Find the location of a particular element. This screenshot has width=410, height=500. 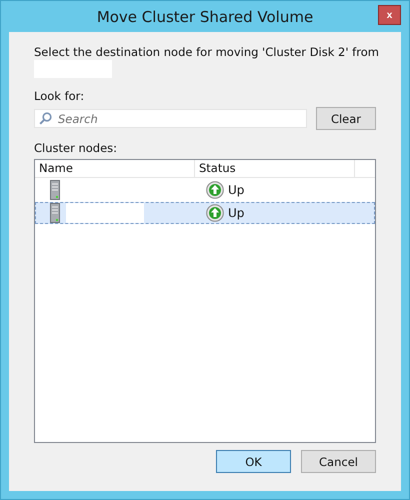

window-title: Move Cluster Shared Volume is located at coordinates (205, 17).